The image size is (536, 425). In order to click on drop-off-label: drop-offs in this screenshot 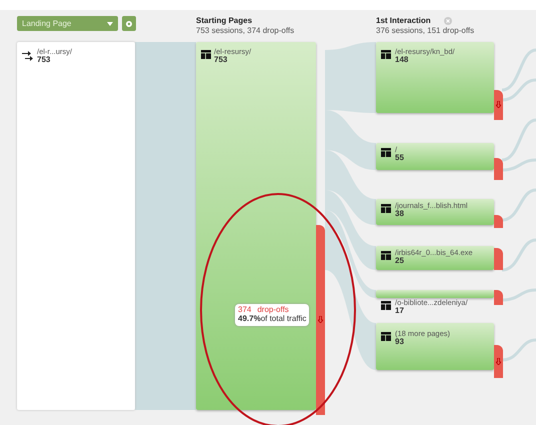, I will do `click(273, 309)`.